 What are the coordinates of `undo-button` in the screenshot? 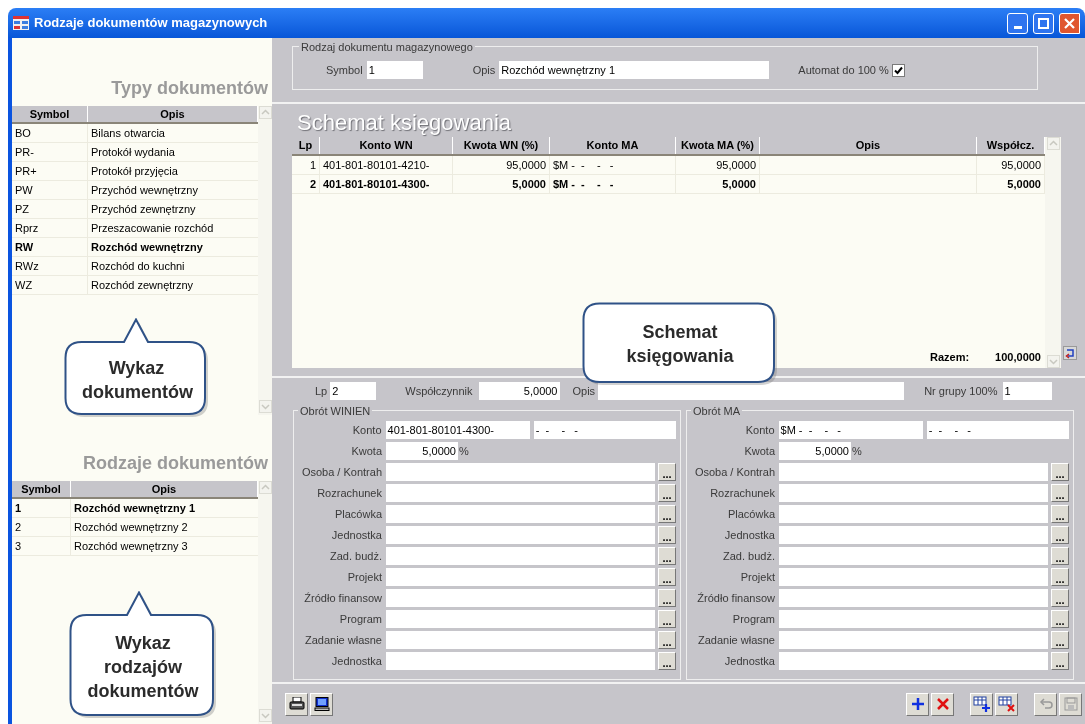 It's located at (1045, 704).